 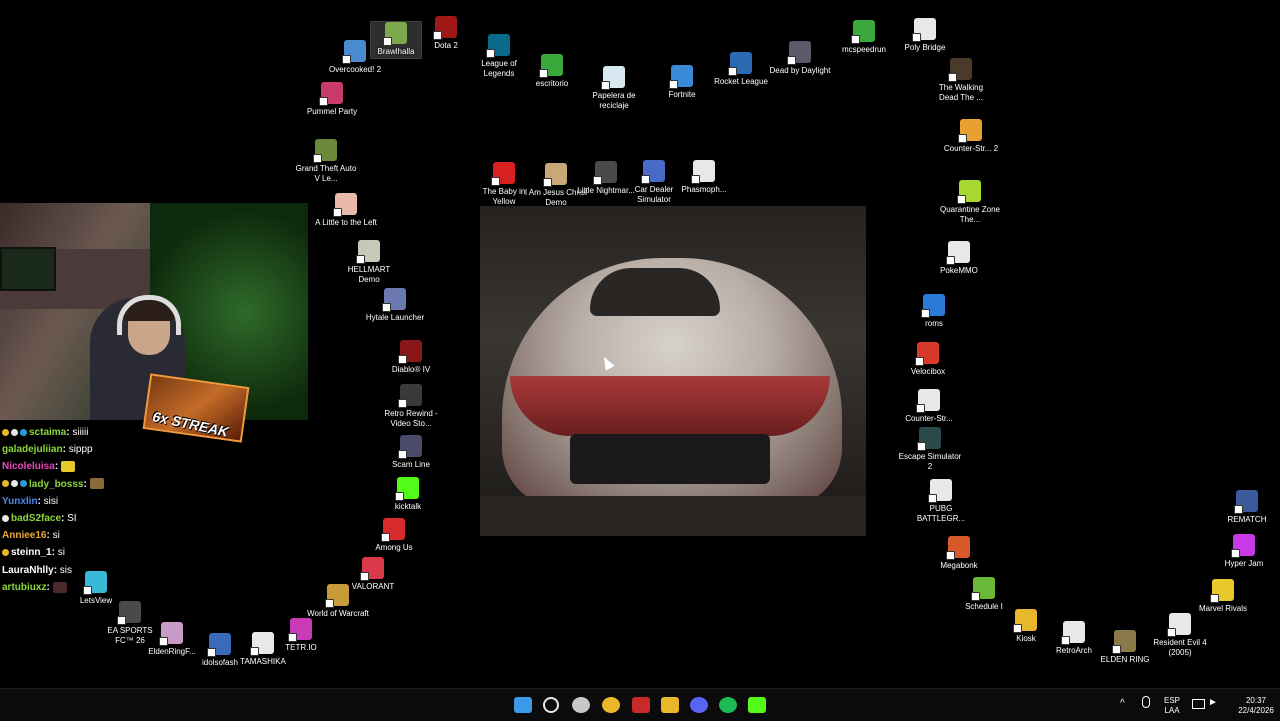 I want to click on hytale-icon, so click(x=394, y=300).